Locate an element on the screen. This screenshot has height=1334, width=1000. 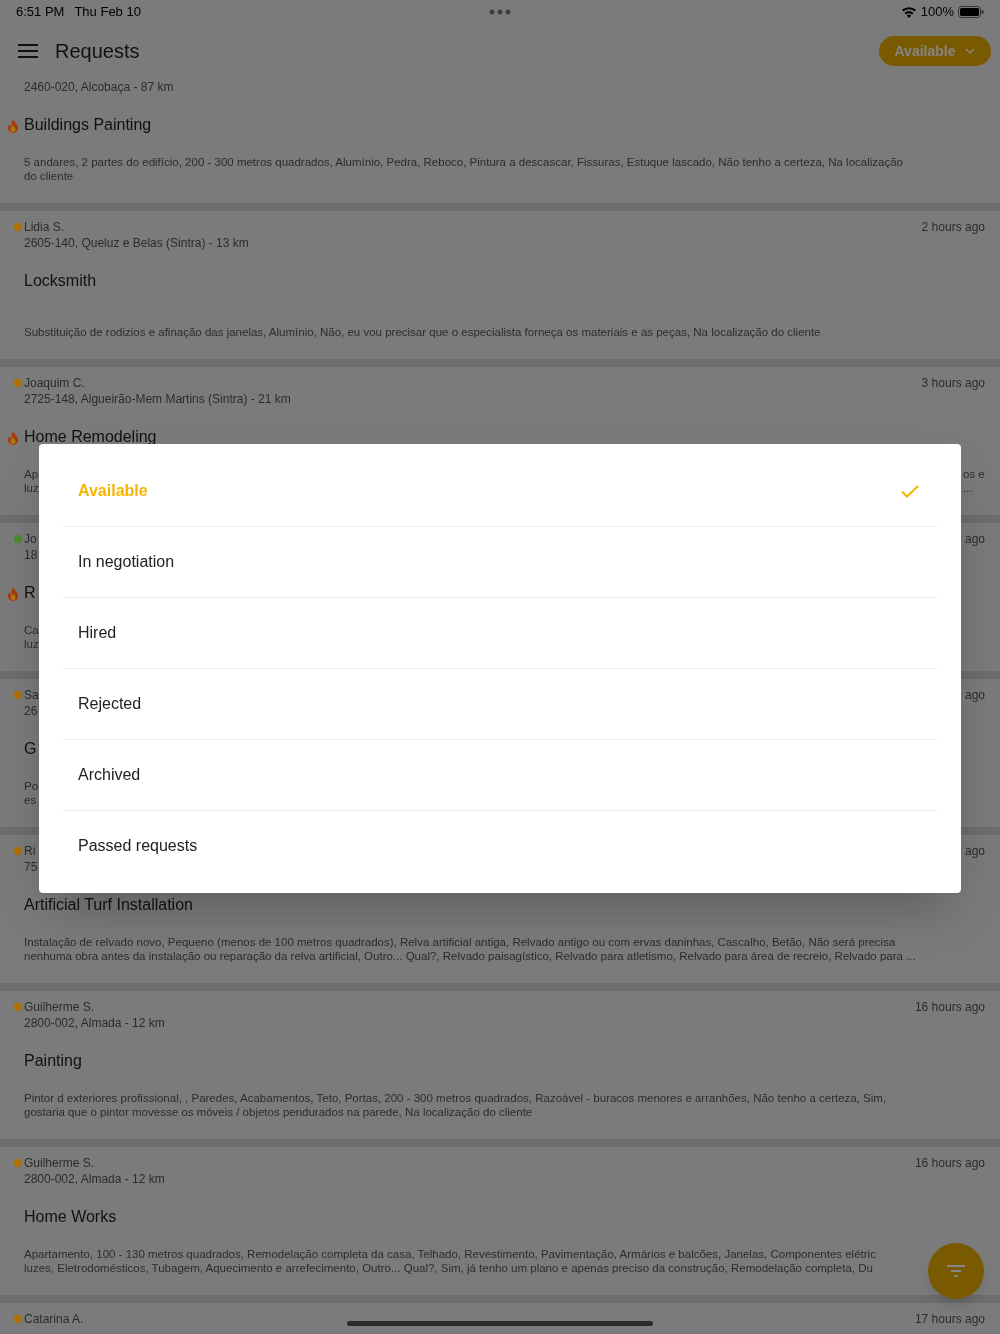
client-name: Joaquim C. is located at coordinates (54, 383).